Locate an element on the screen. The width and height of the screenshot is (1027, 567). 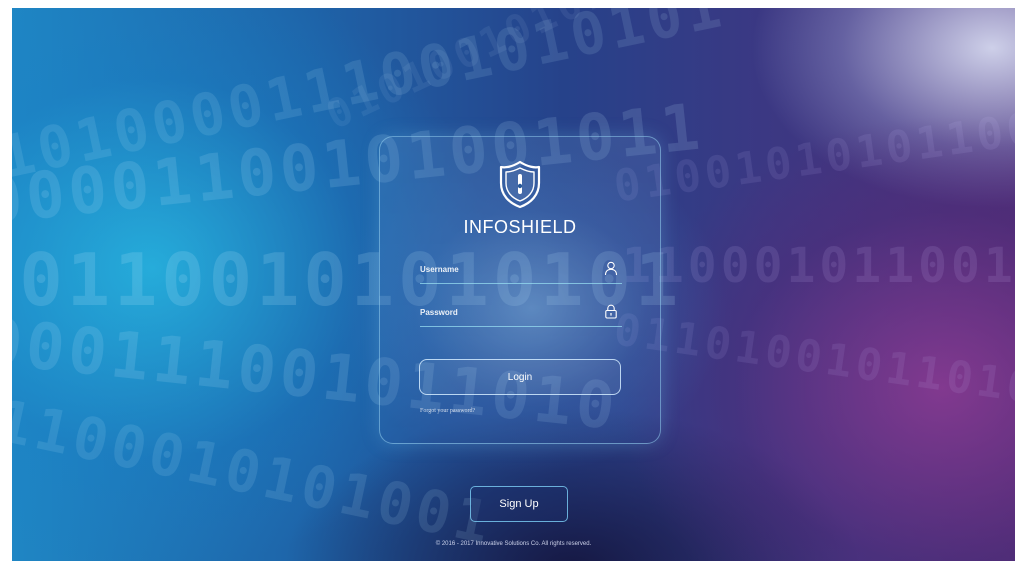
forgot-password-link: Forgot your password? is located at coordinates (447, 411).